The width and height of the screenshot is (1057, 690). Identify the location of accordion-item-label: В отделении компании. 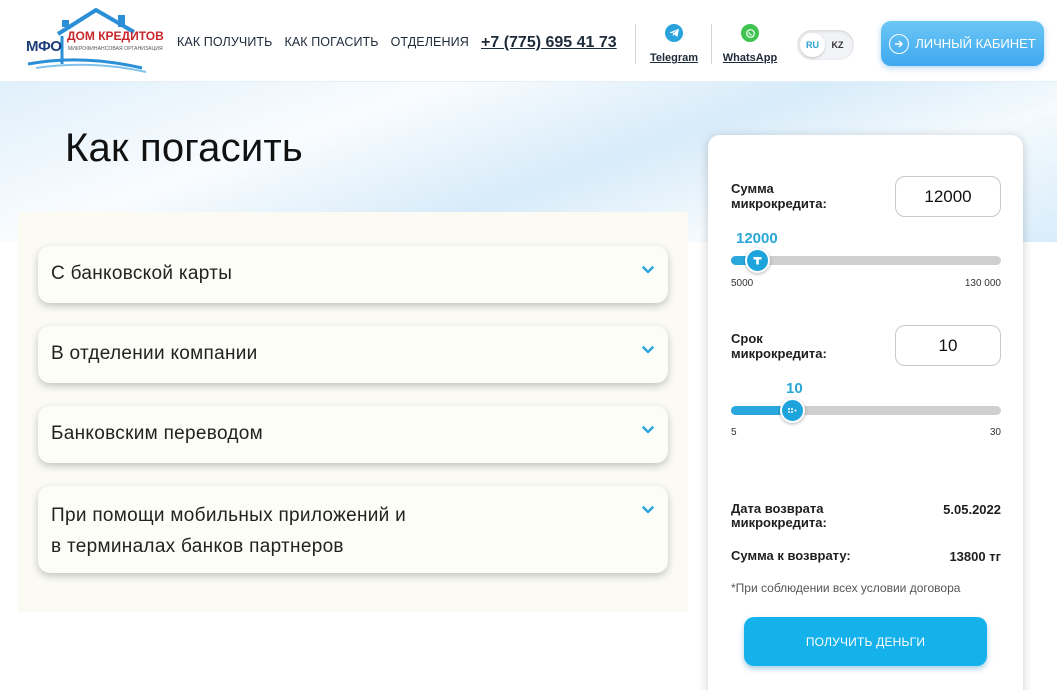
(154, 353).